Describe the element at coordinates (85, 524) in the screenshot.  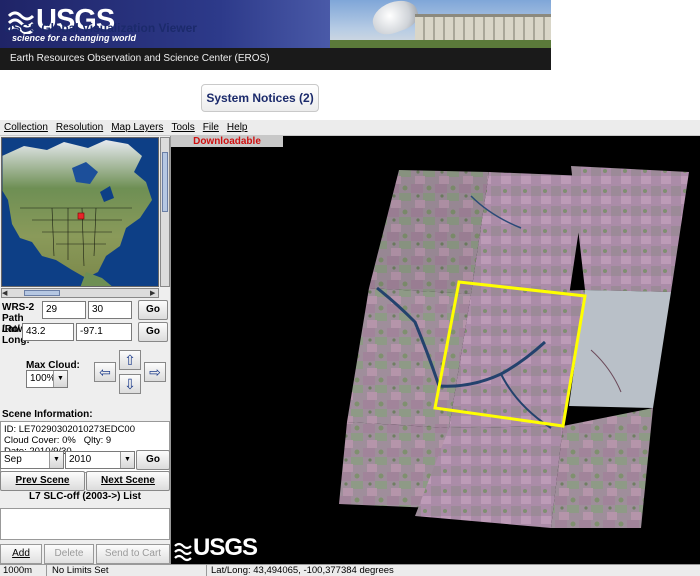
I see `scene-list-box` at that location.